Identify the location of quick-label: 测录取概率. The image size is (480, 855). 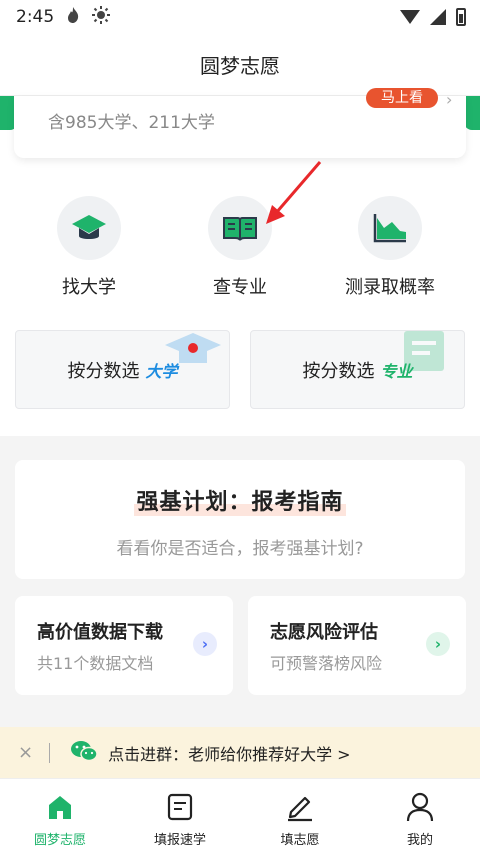
(390, 287).